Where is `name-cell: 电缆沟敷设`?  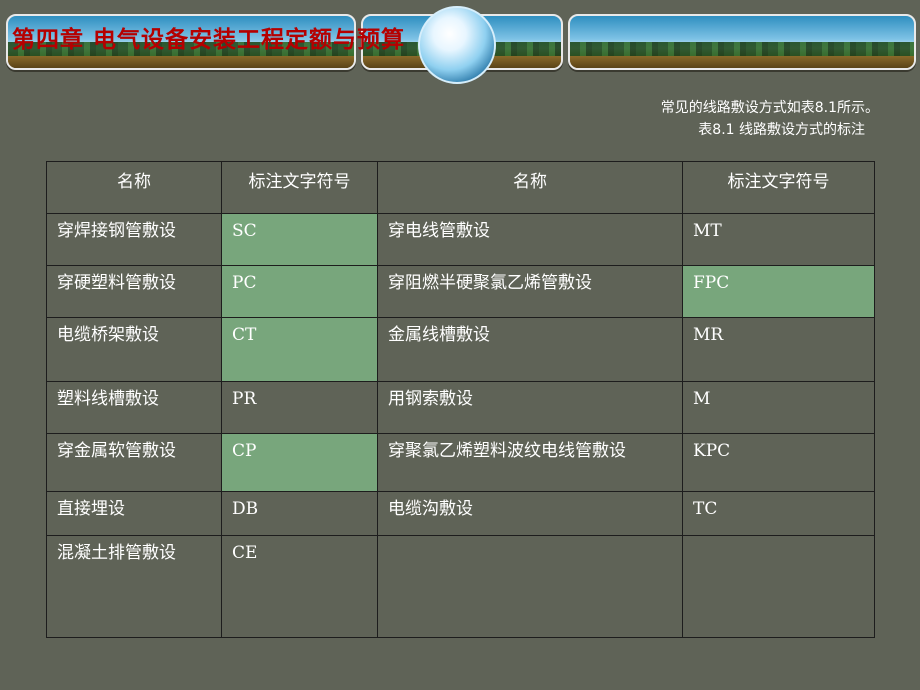
name-cell: 电缆沟敷设 is located at coordinates (530, 513).